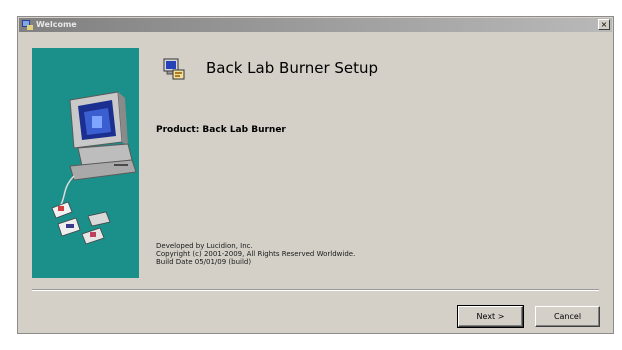 Image resolution: width=622 pixels, height=350 pixels. Describe the element at coordinates (204, 246) in the screenshot. I see `developer-line: Developed by Lucidion, Inc.` at that location.